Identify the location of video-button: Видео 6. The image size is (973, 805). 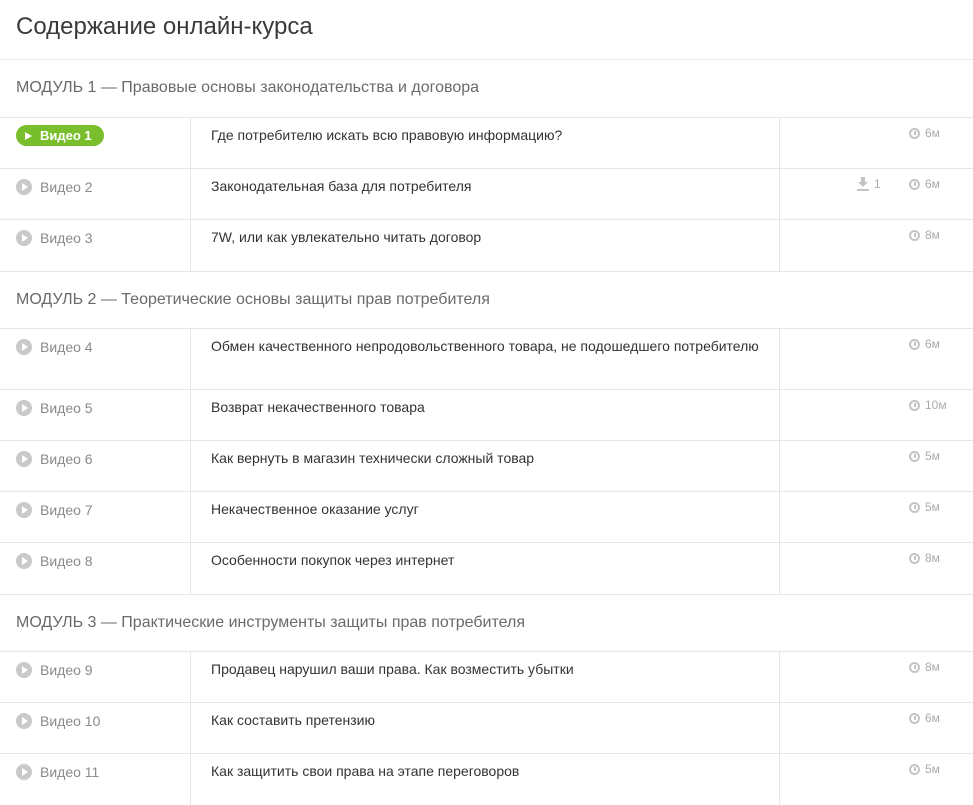
(54, 459).